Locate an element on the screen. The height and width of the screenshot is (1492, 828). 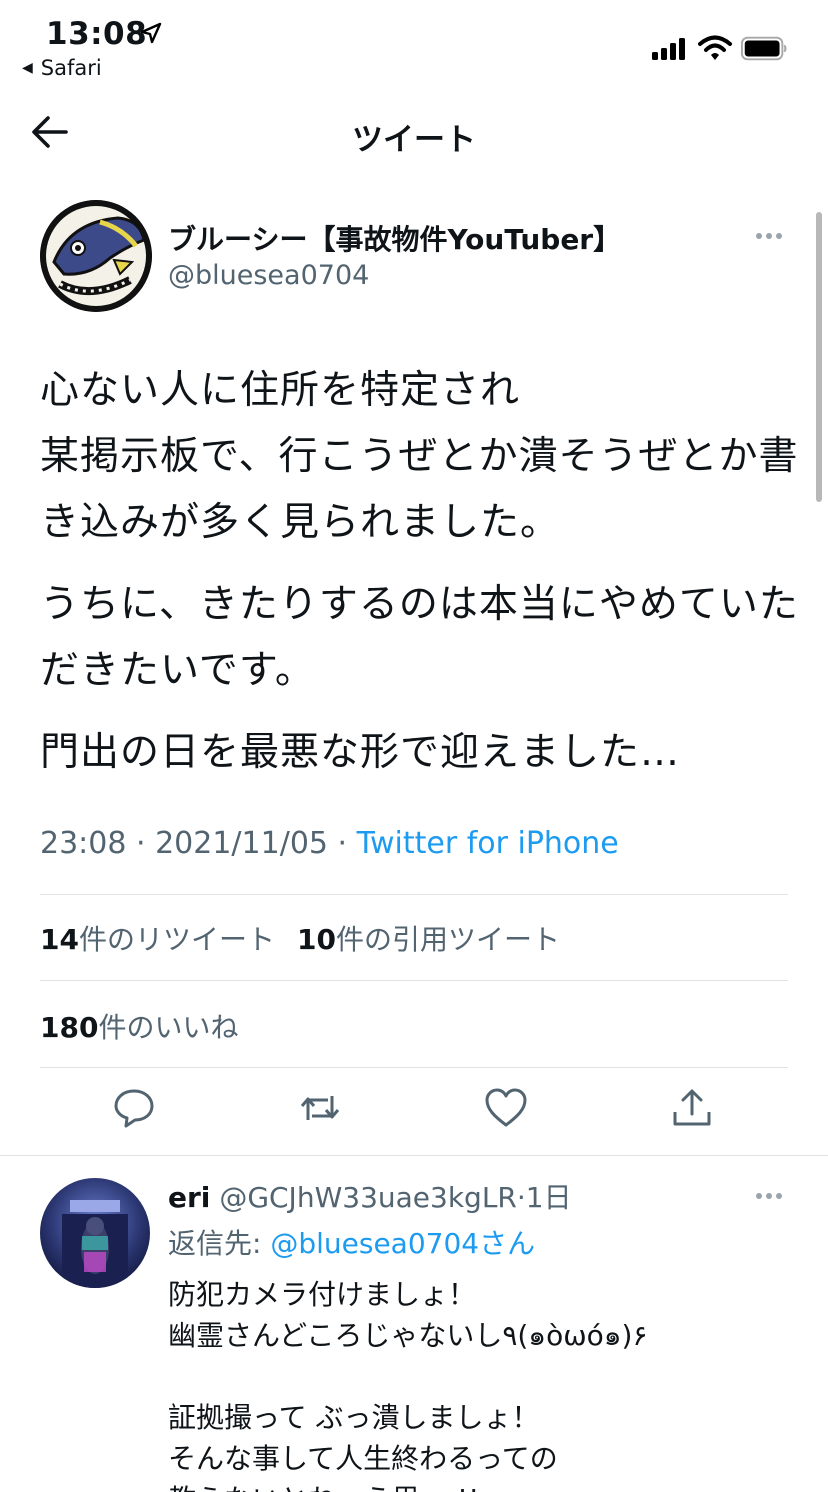
reply-avatar-image is located at coordinates (95, 1233).